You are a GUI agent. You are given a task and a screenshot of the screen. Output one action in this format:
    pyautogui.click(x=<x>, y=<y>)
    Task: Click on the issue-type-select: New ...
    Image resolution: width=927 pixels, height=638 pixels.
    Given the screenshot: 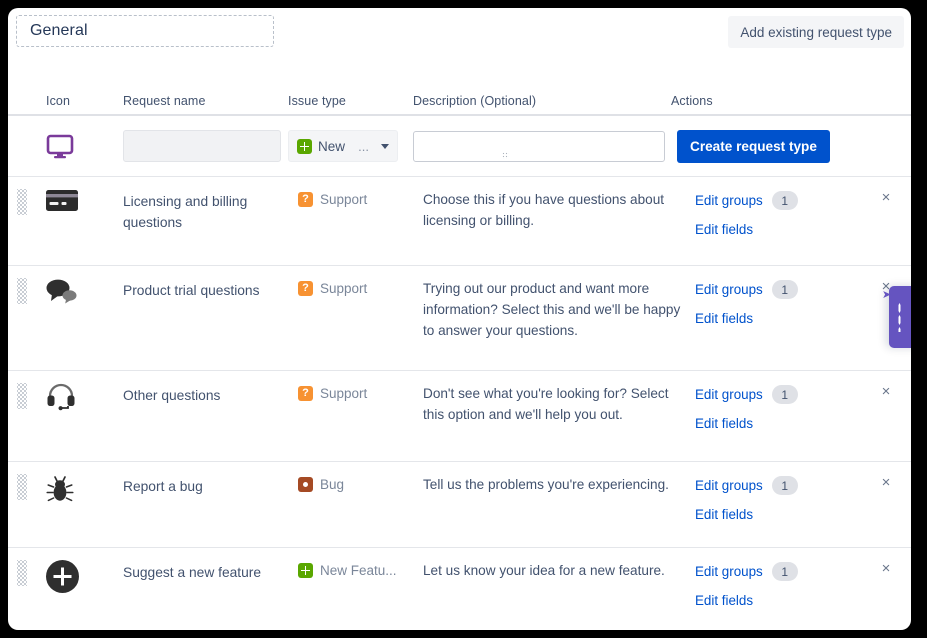 What is the action you would take?
    pyautogui.click(x=343, y=146)
    